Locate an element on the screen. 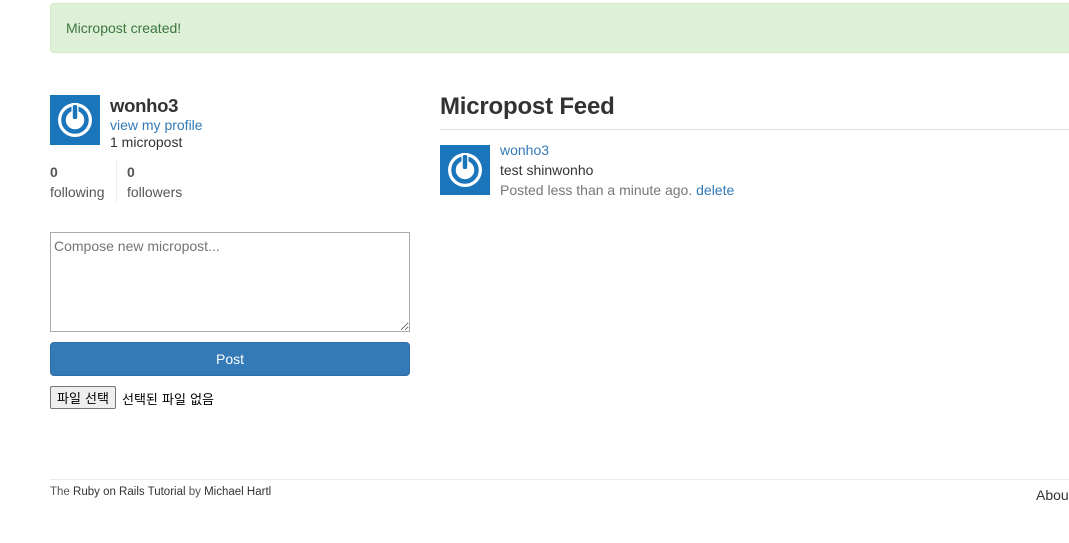 Image resolution: width=1069 pixels, height=543 pixels. feed-title: Micropost Feed is located at coordinates (527, 106).